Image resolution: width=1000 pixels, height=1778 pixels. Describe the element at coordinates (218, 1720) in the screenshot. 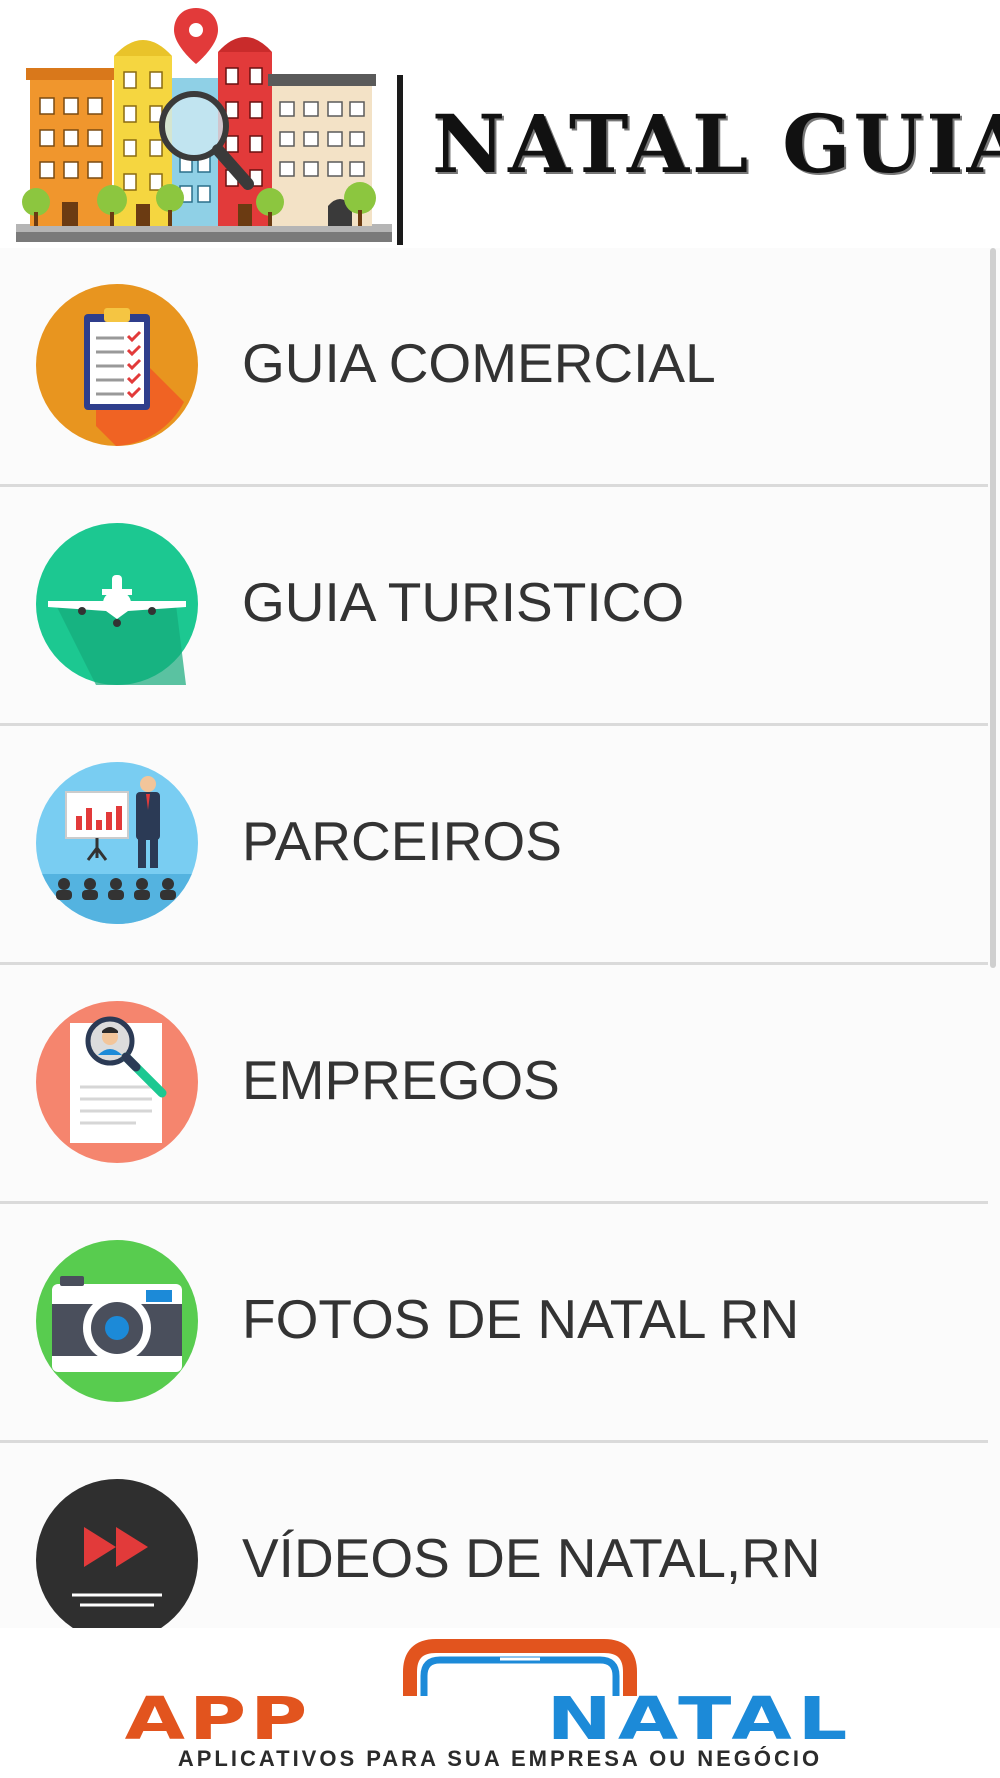

I see `brand-app-text: APP` at that location.